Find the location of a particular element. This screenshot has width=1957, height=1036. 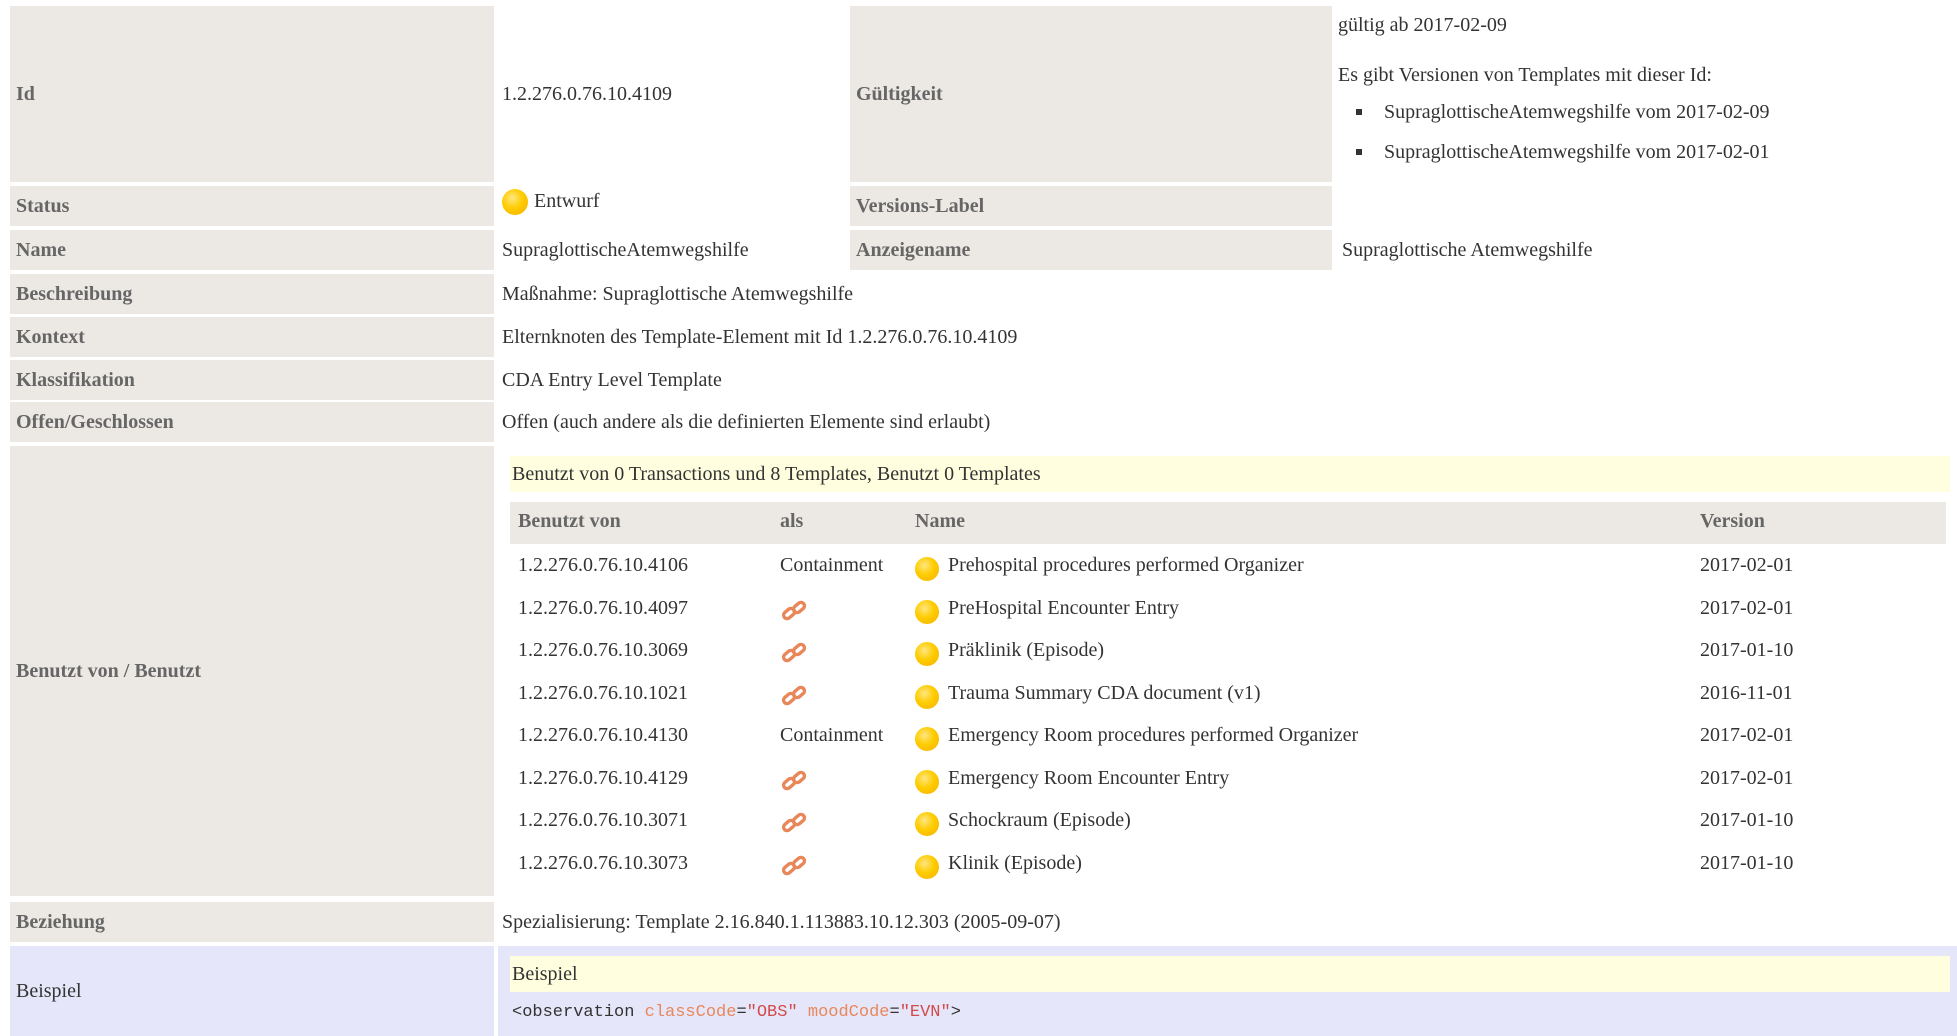

context-label: Kontext is located at coordinates (252, 337).